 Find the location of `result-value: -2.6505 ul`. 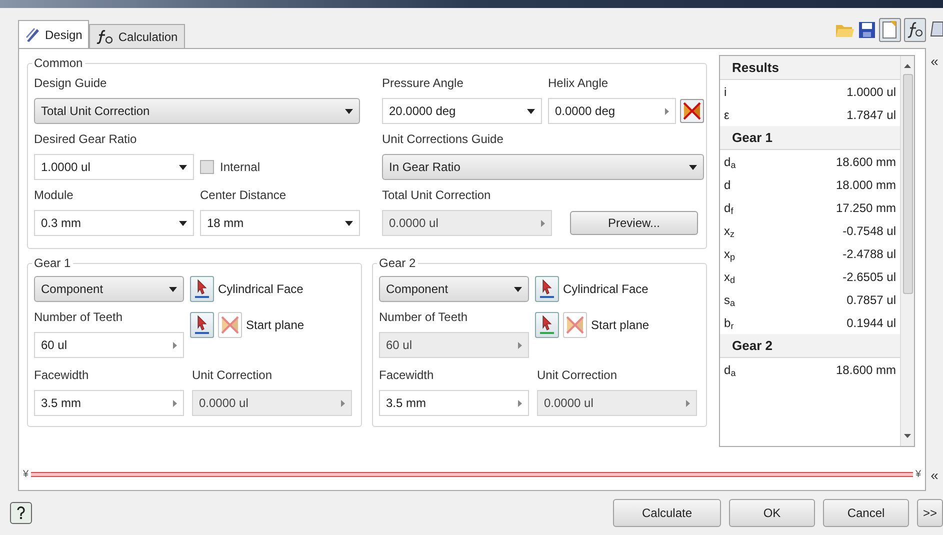

result-value: -2.6505 ul is located at coordinates (869, 277).